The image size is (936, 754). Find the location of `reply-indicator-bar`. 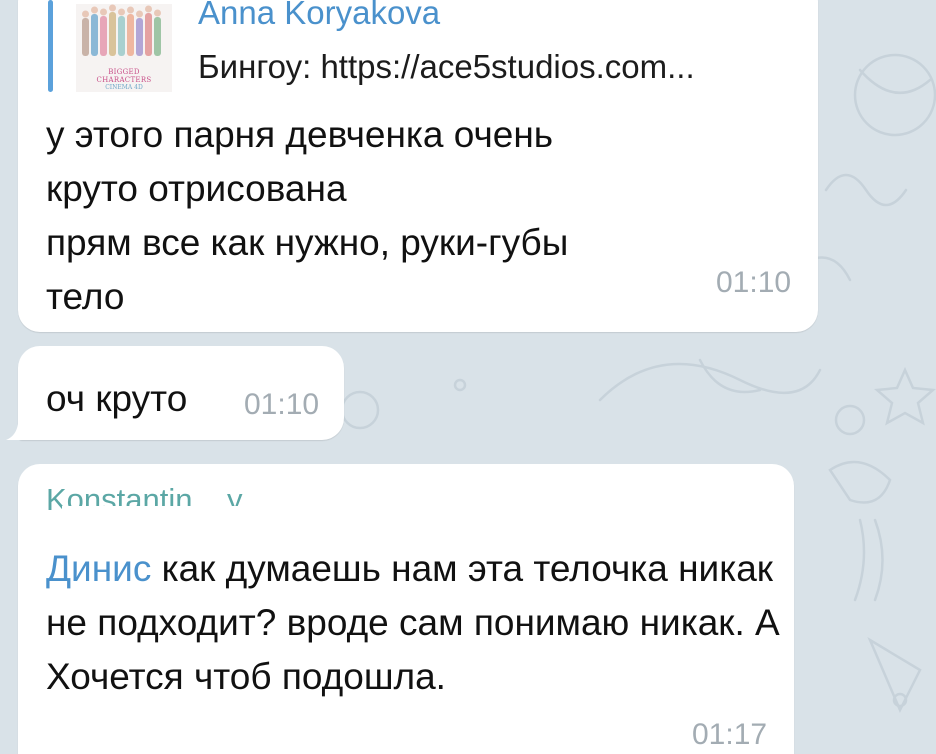

reply-indicator-bar is located at coordinates (50, 46).